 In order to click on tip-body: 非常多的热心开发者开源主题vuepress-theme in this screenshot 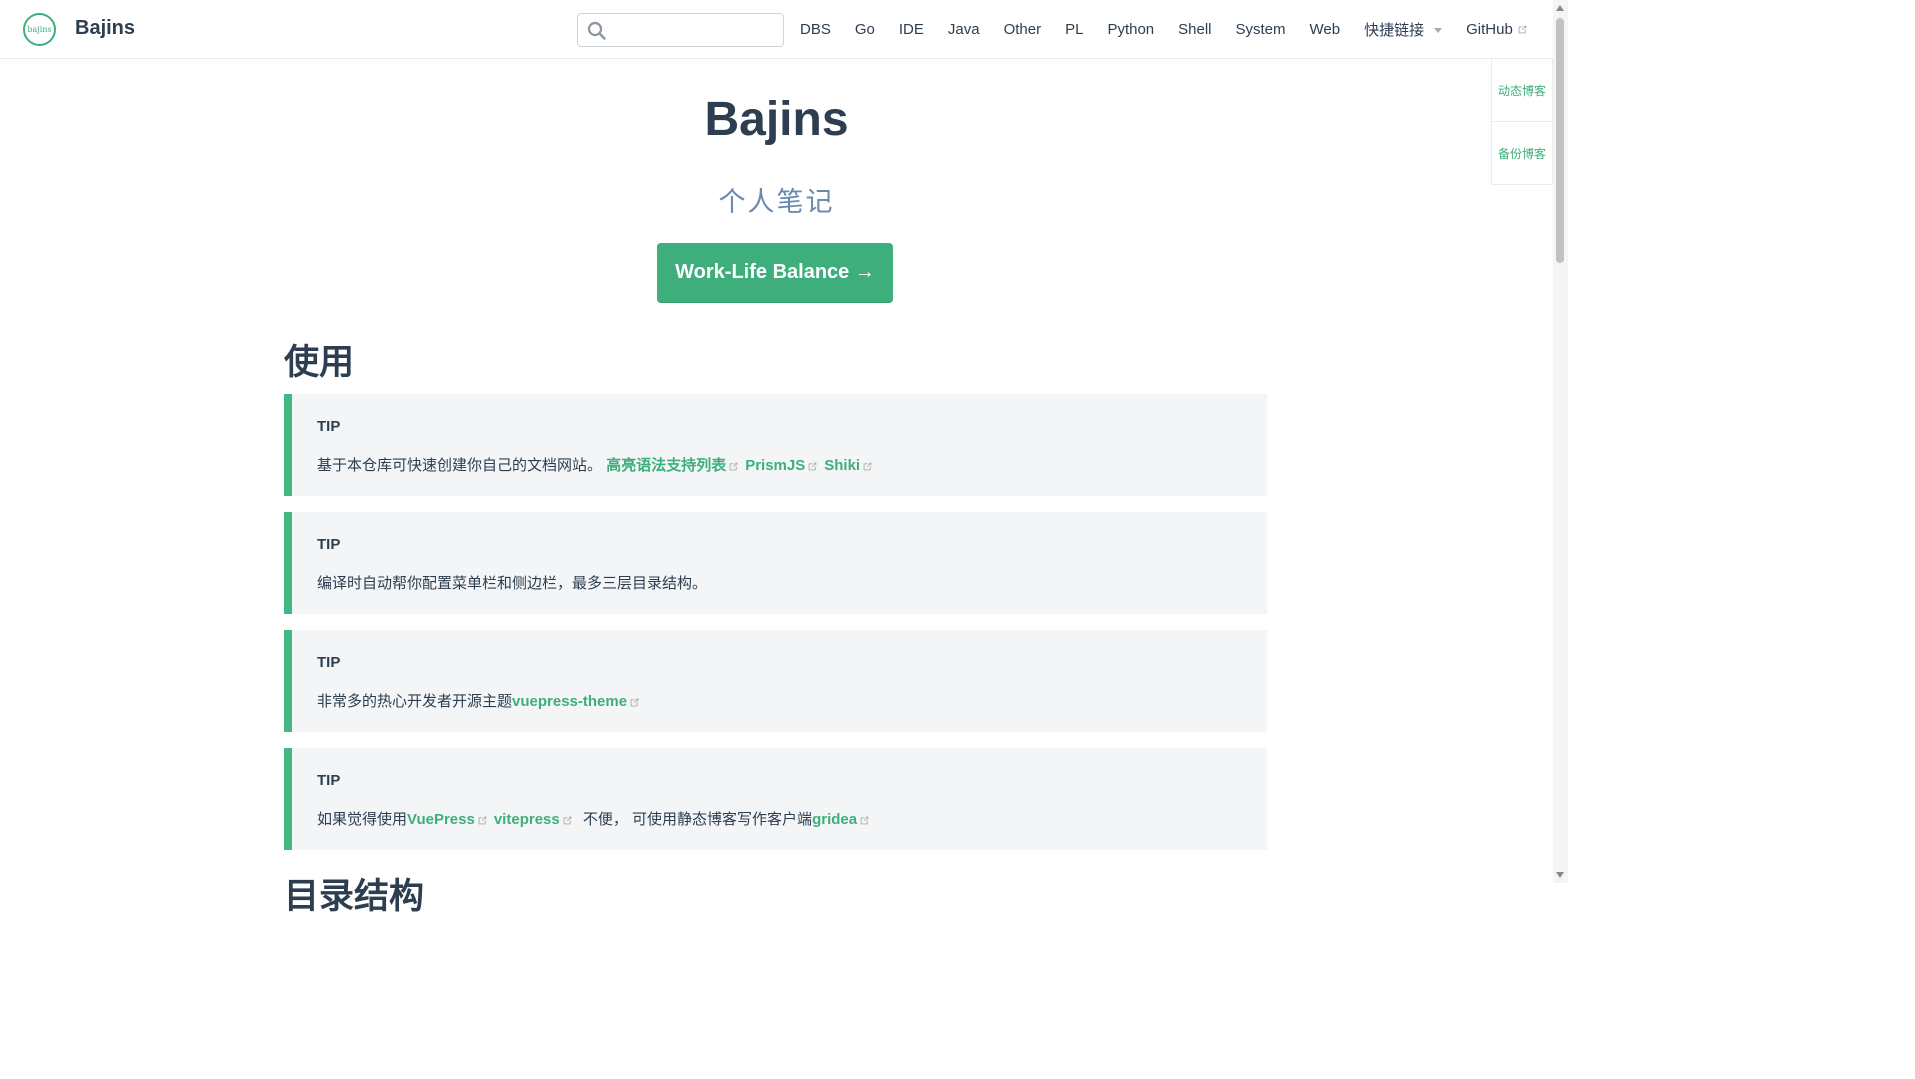, I will do `click(481, 700)`.